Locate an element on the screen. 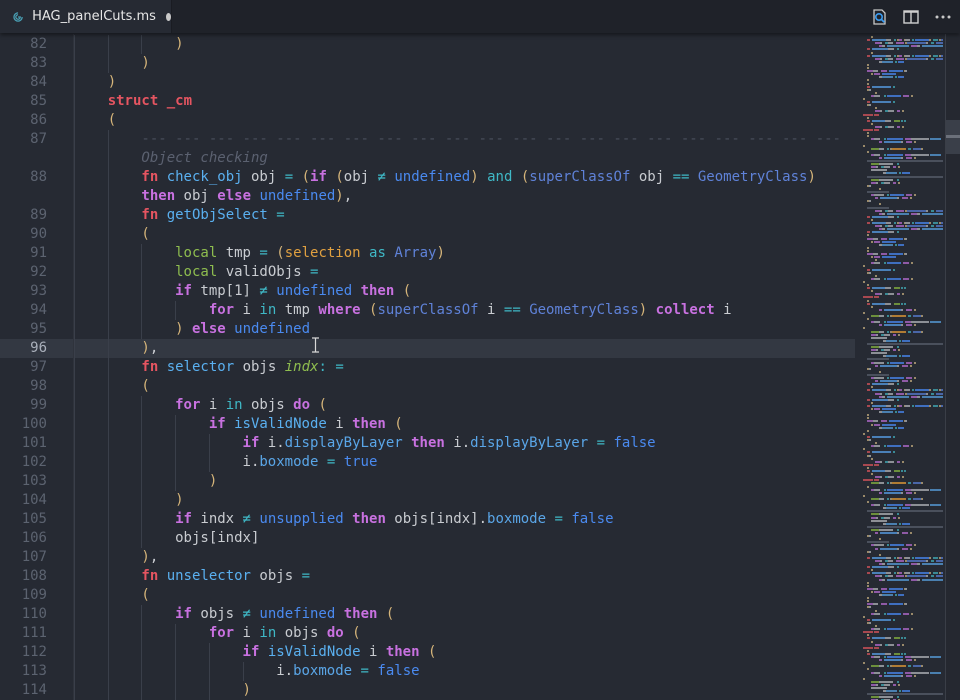  code-text: ( is located at coordinates (112, 595).